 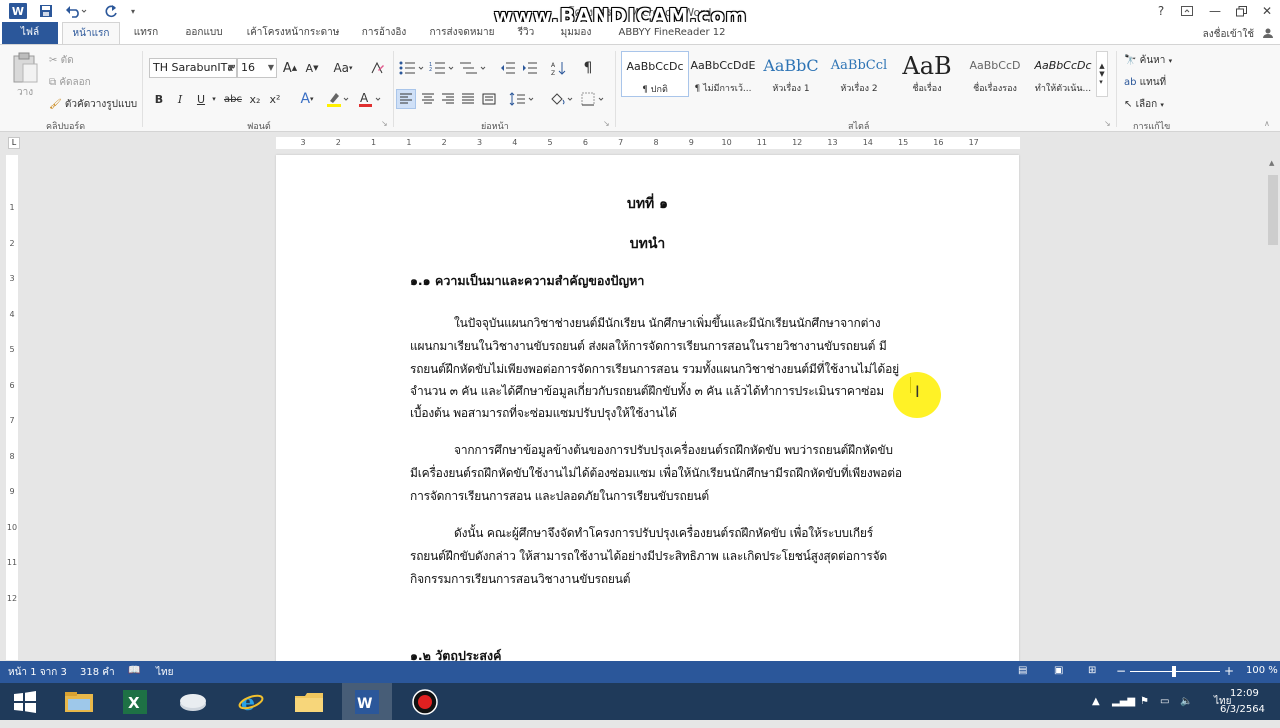 I want to click on help-button: ?, so click(x=1161, y=11).